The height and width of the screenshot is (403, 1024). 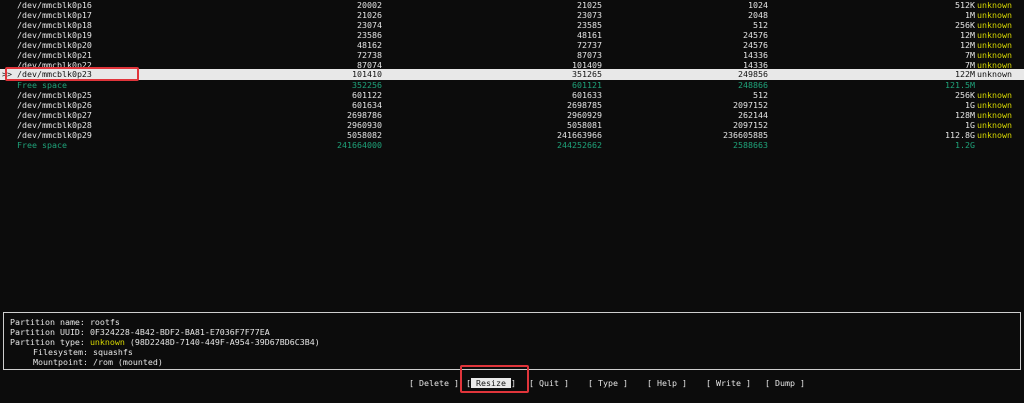 I want to click on partition-sectors: 236605885, so click(x=745, y=135).